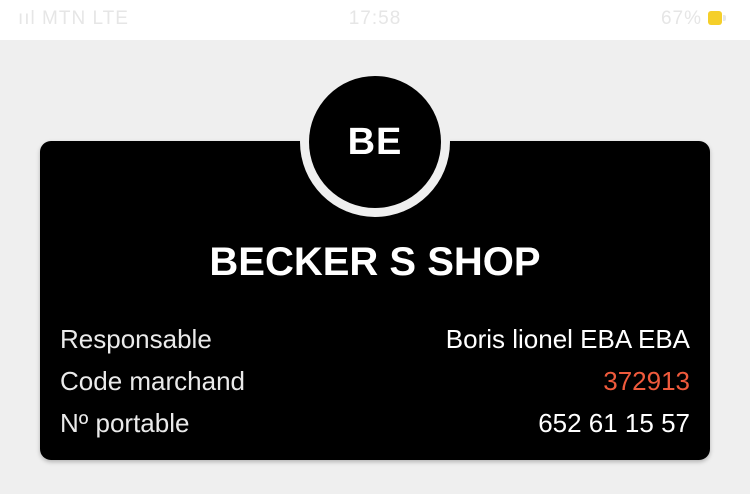  Describe the element at coordinates (375, 341) in the screenshot. I see `info-row-responsable: Responsable Boris lionel EBA EBA` at that location.